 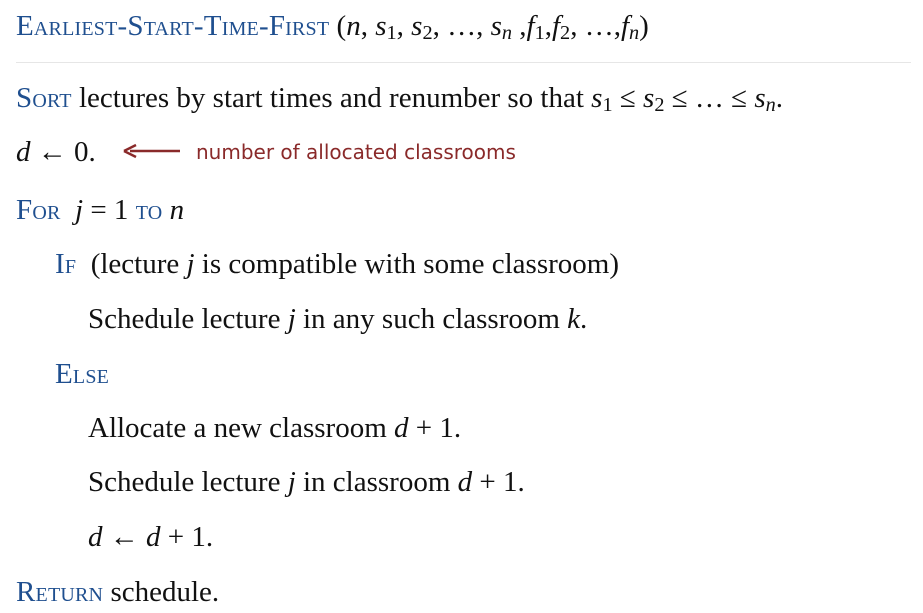 What do you see at coordinates (38, 210) in the screenshot?
I see `keyword-for: For` at bounding box center [38, 210].